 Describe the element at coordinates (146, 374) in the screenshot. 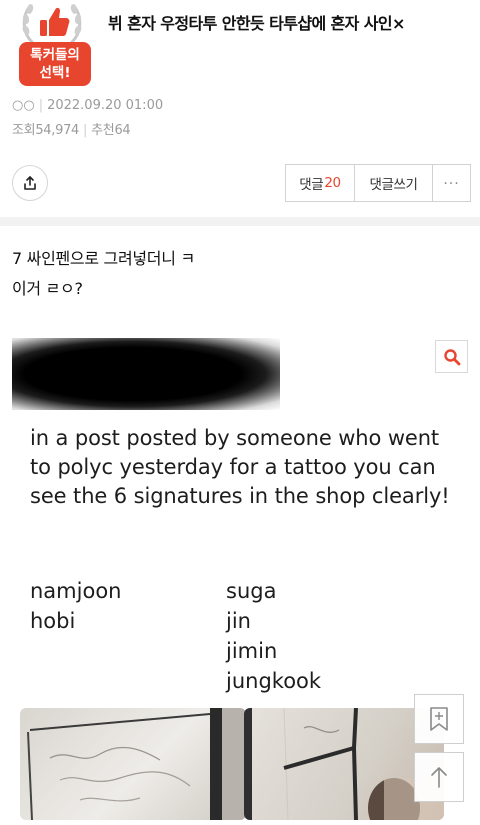

I see `redacted-username-blur` at that location.